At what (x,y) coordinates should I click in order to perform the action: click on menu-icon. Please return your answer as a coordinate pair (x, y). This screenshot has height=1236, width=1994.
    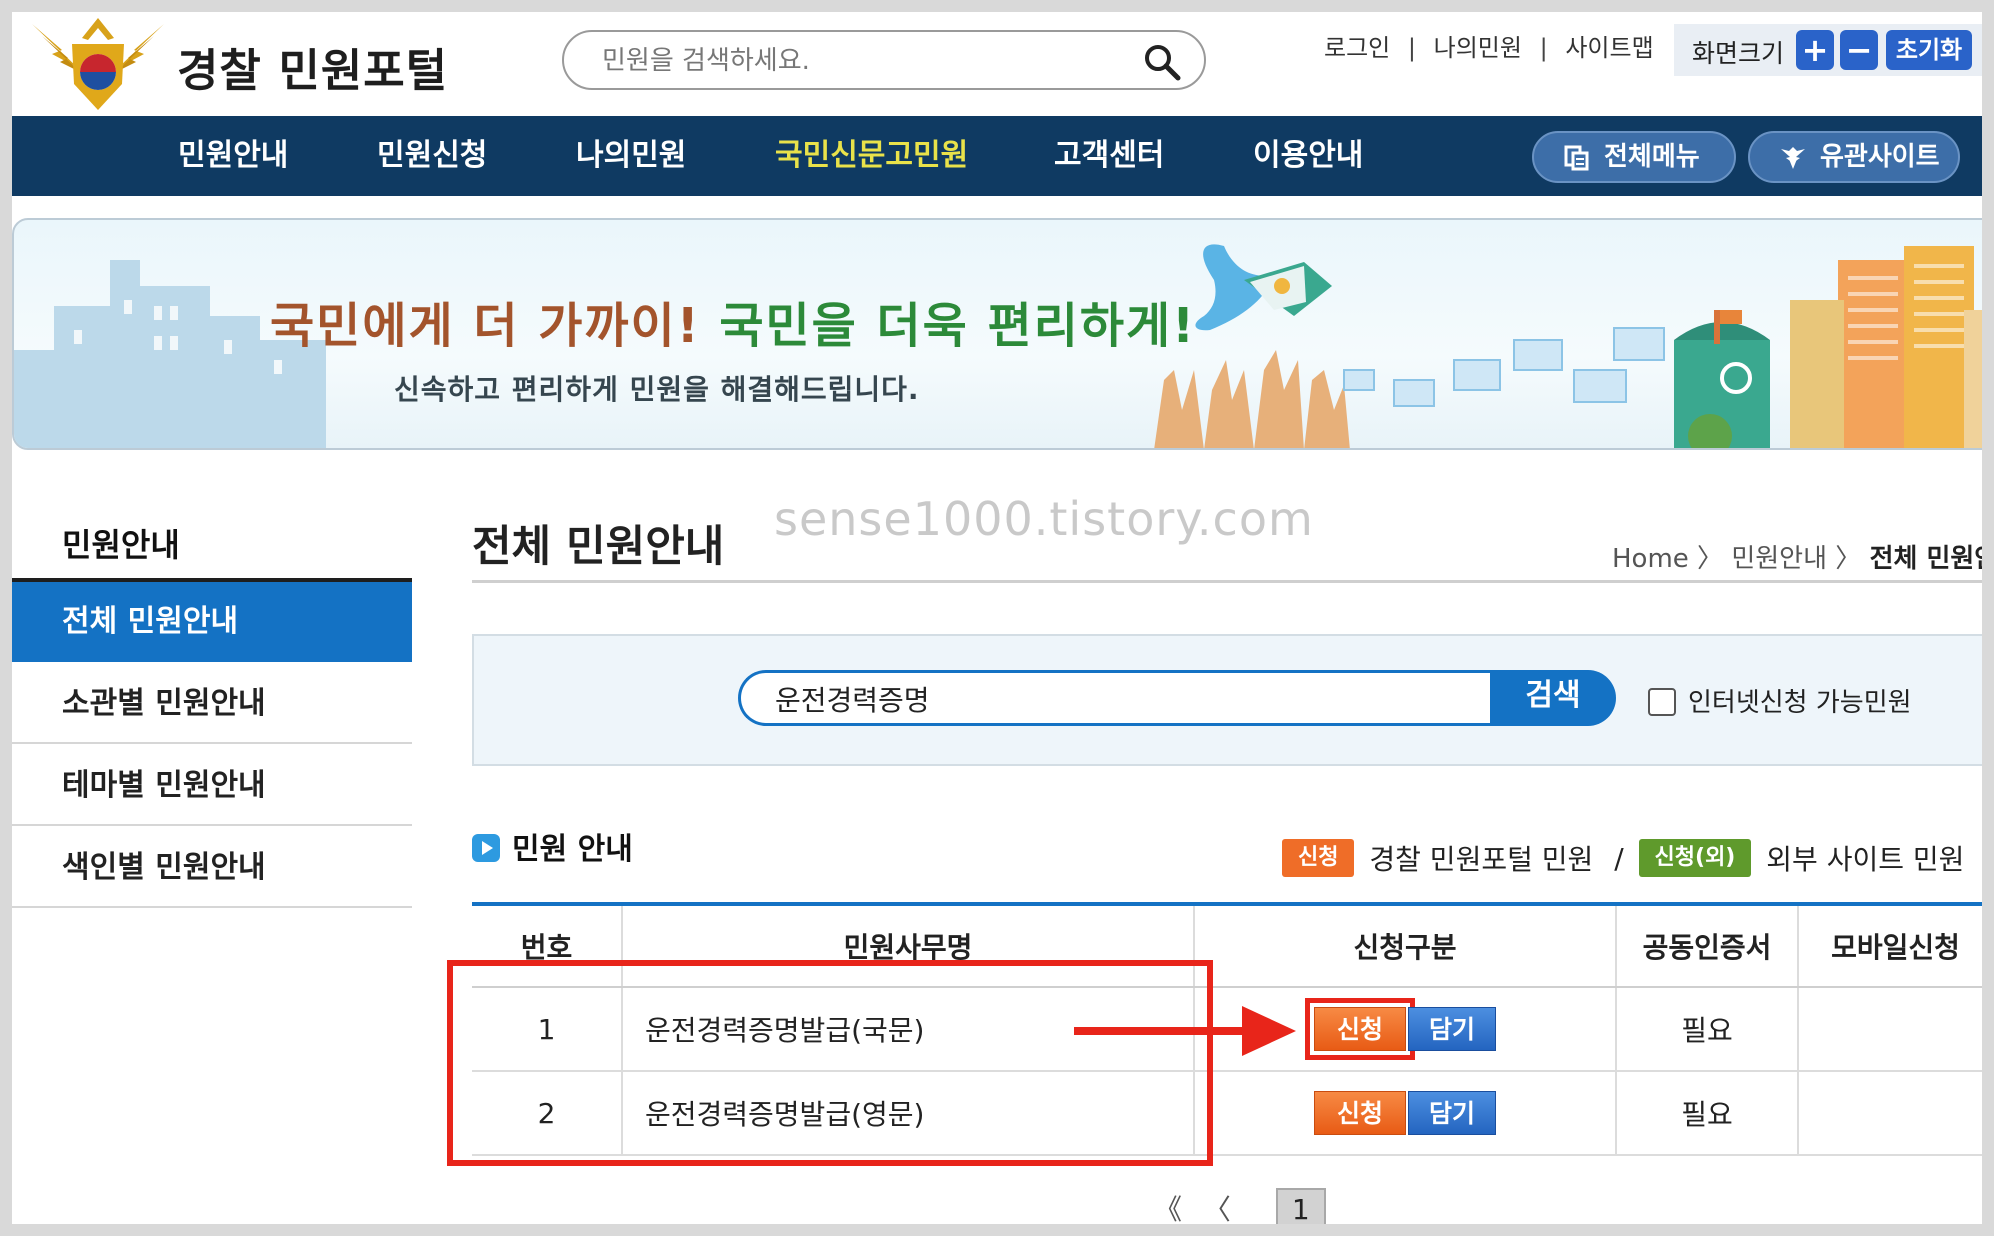
    Looking at the image, I should click on (1576, 158).